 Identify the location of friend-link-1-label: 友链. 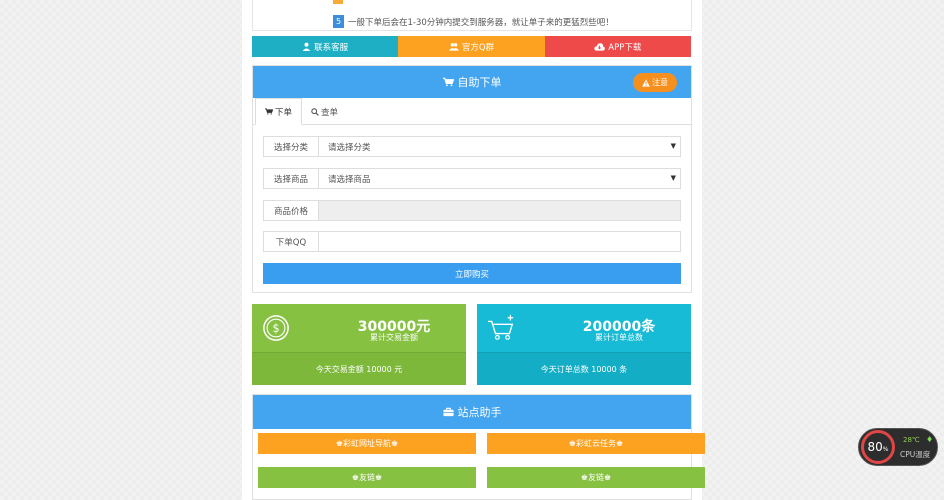
(367, 477).